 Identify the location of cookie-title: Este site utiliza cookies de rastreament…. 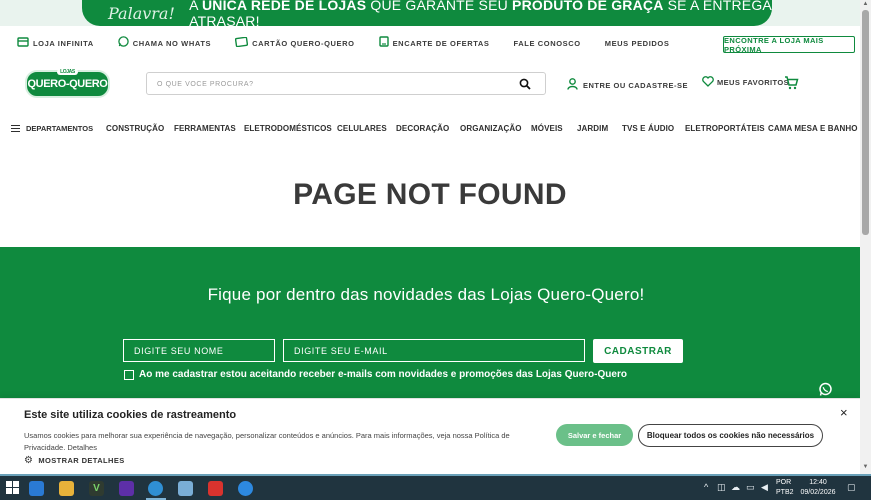
(130, 415).